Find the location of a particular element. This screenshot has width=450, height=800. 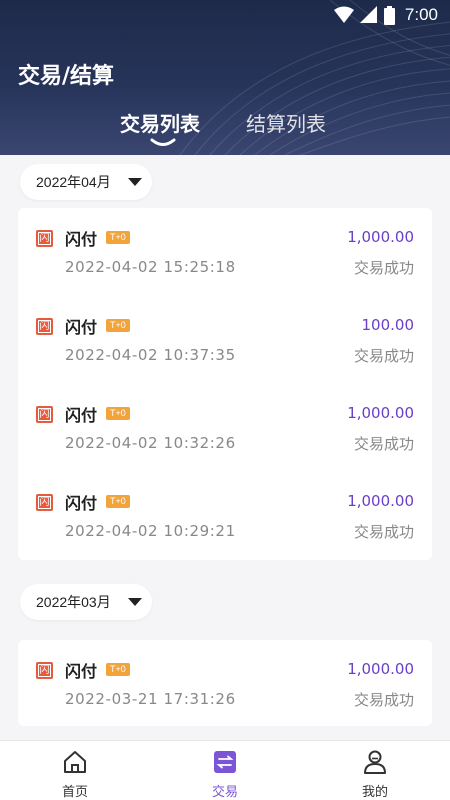

transaction-amount: 100.00 is located at coordinates (388, 325).